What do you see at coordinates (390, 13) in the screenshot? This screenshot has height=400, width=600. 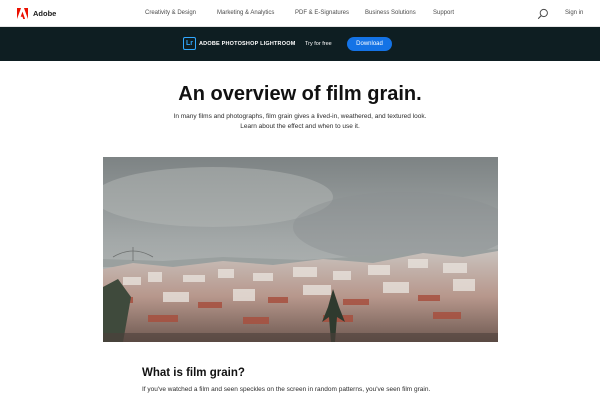 I see `nav-link-business-solutions: Business Solutions` at bounding box center [390, 13].